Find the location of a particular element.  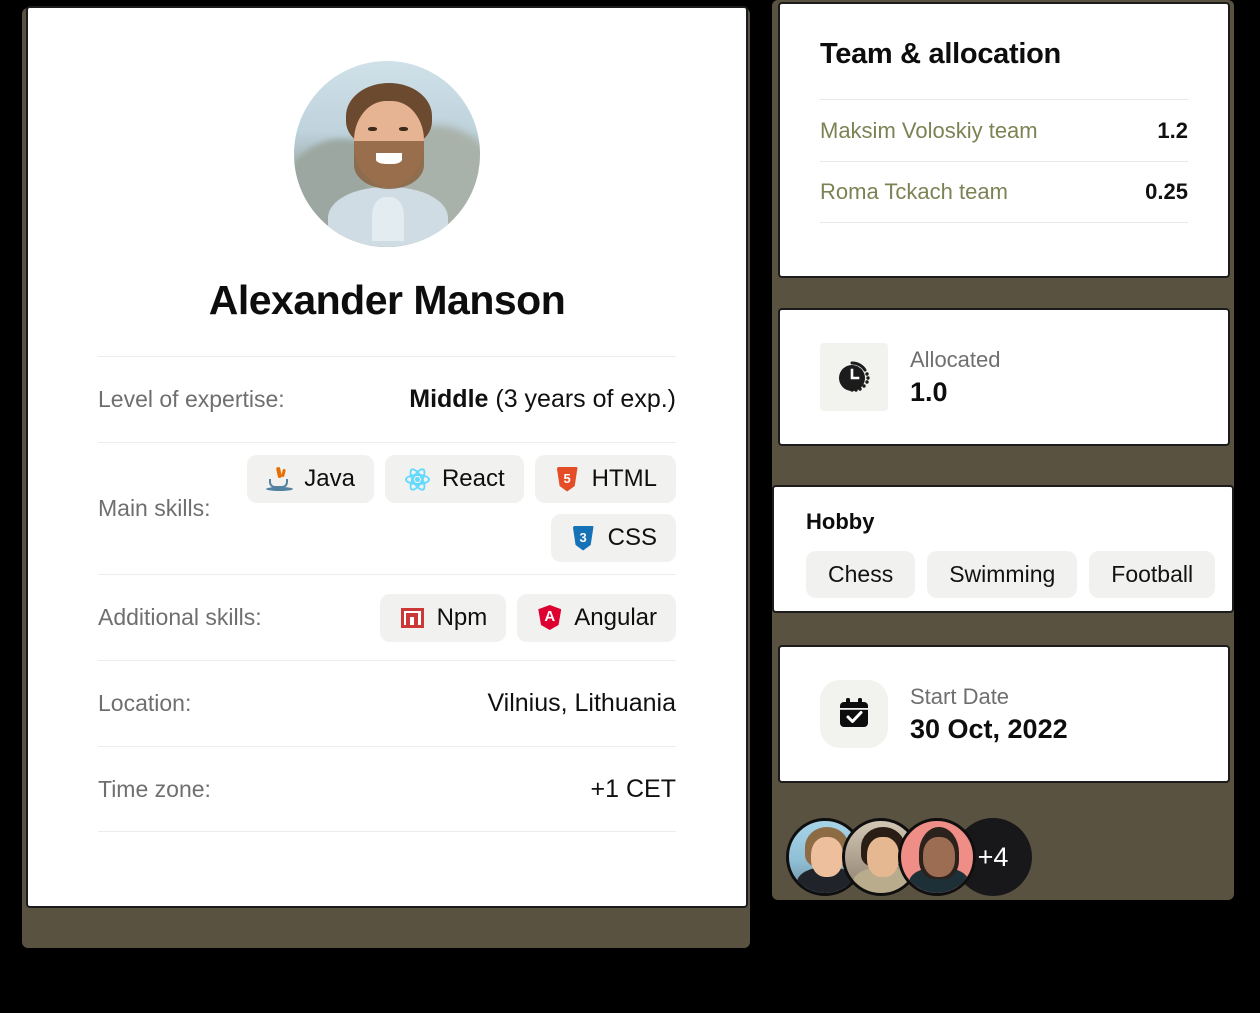

member-avatar-stack: +4 is located at coordinates (909, 857).